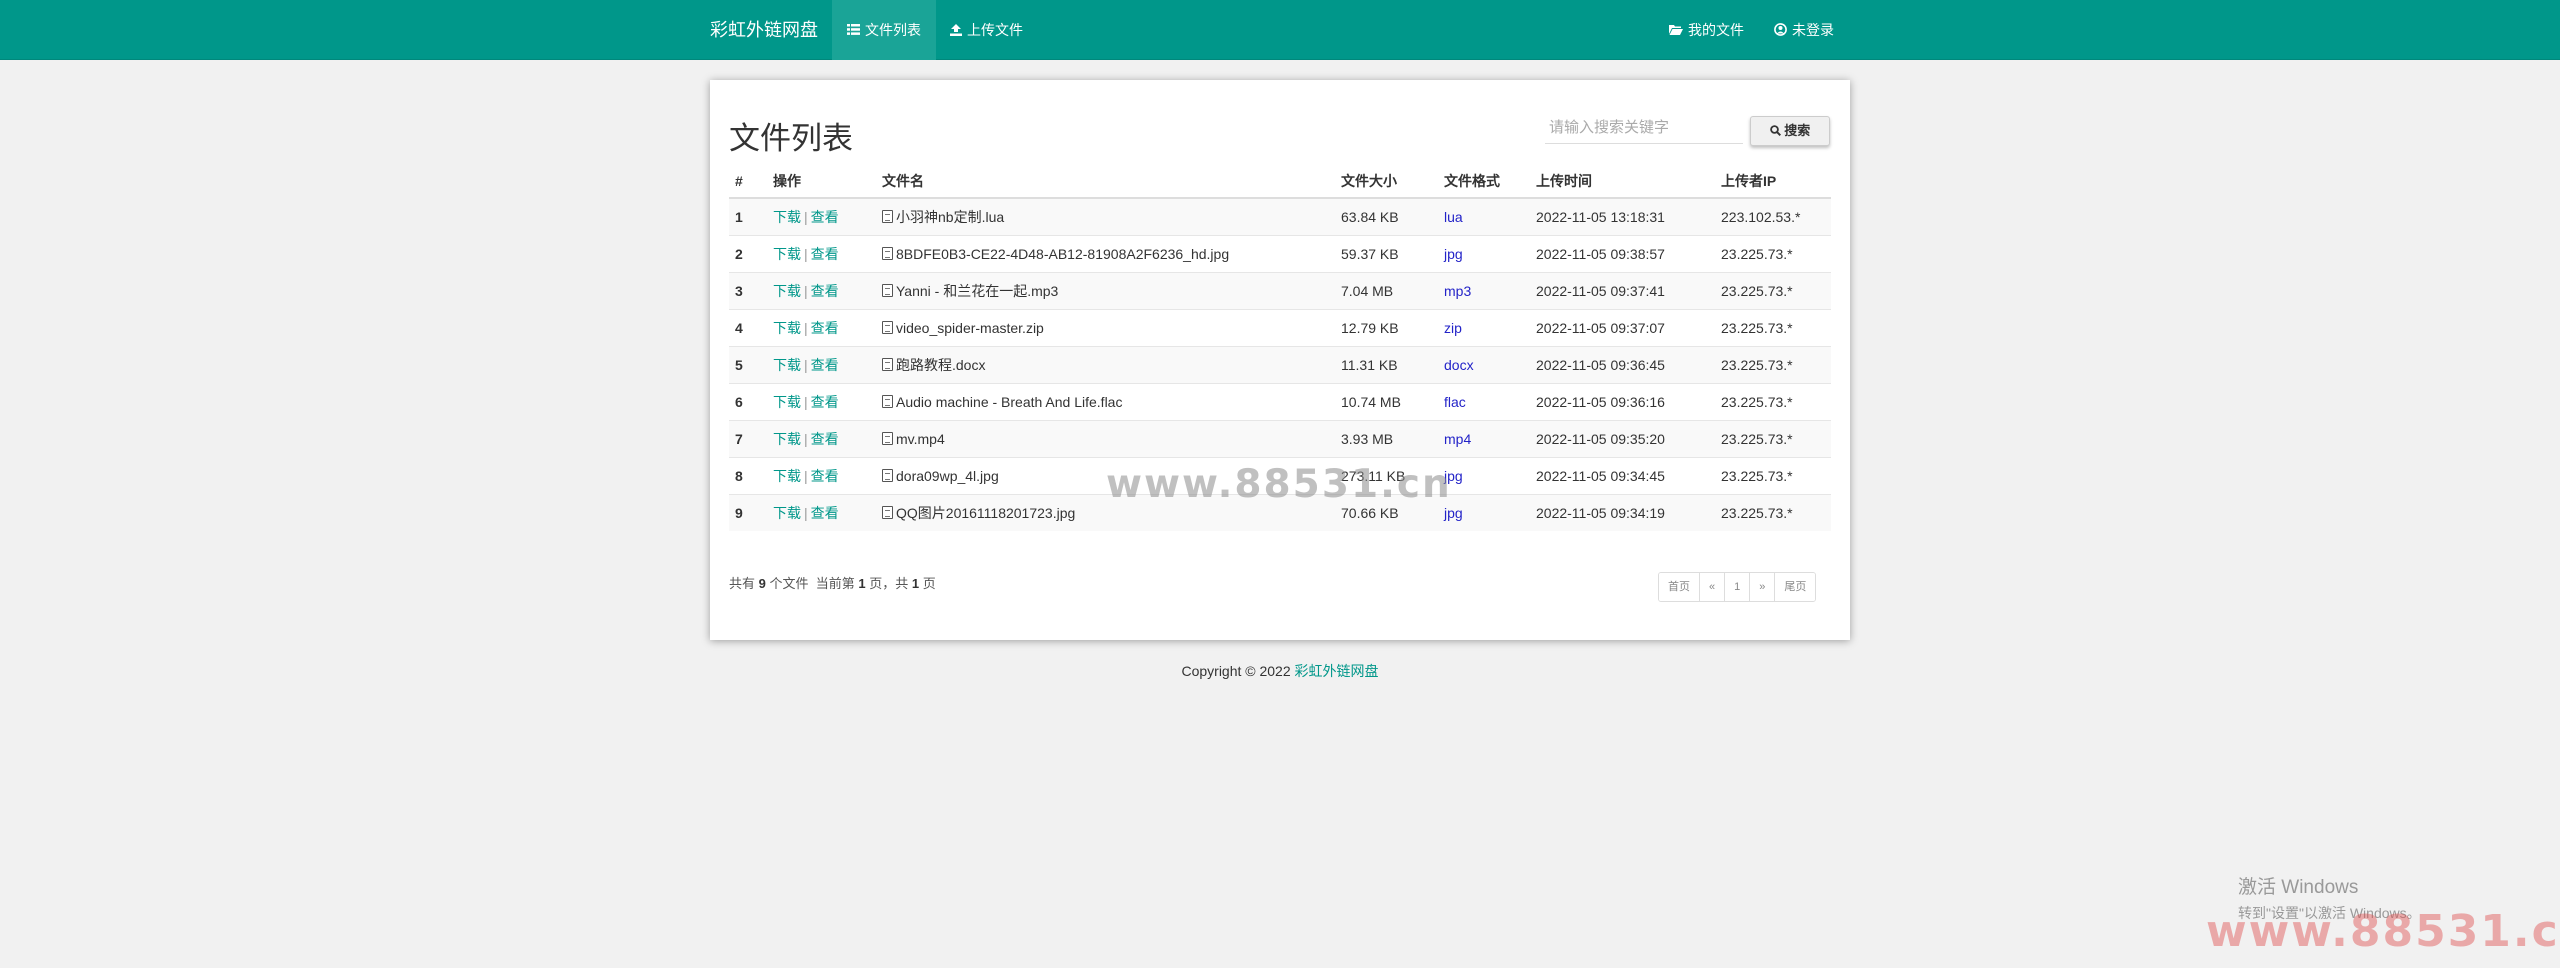 Image resolution: width=2560 pixels, height=968 pixels. I want to click on format-link: lua, so click(1453, 217).